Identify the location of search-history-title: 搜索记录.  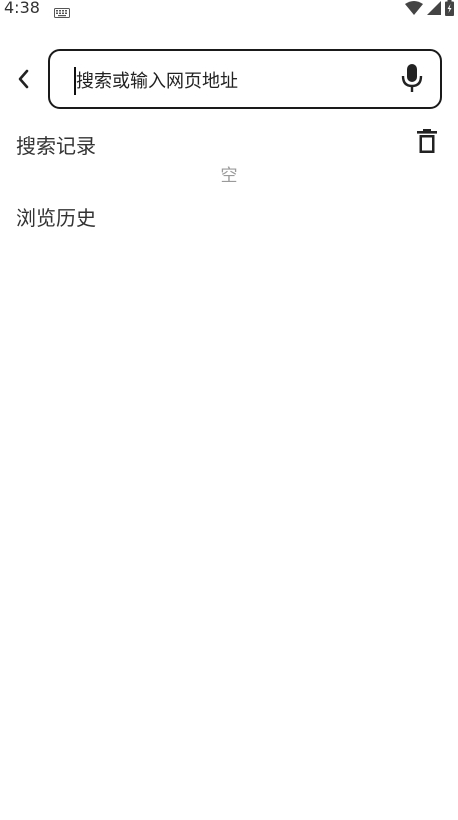
(56, 146).